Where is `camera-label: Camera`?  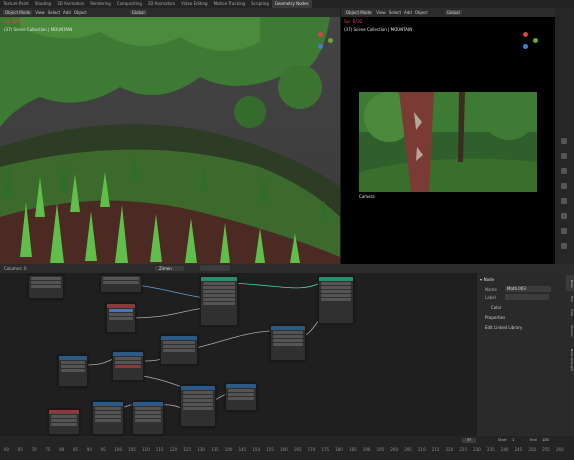
camera-label: Camera is located at coordinates (367, 196).